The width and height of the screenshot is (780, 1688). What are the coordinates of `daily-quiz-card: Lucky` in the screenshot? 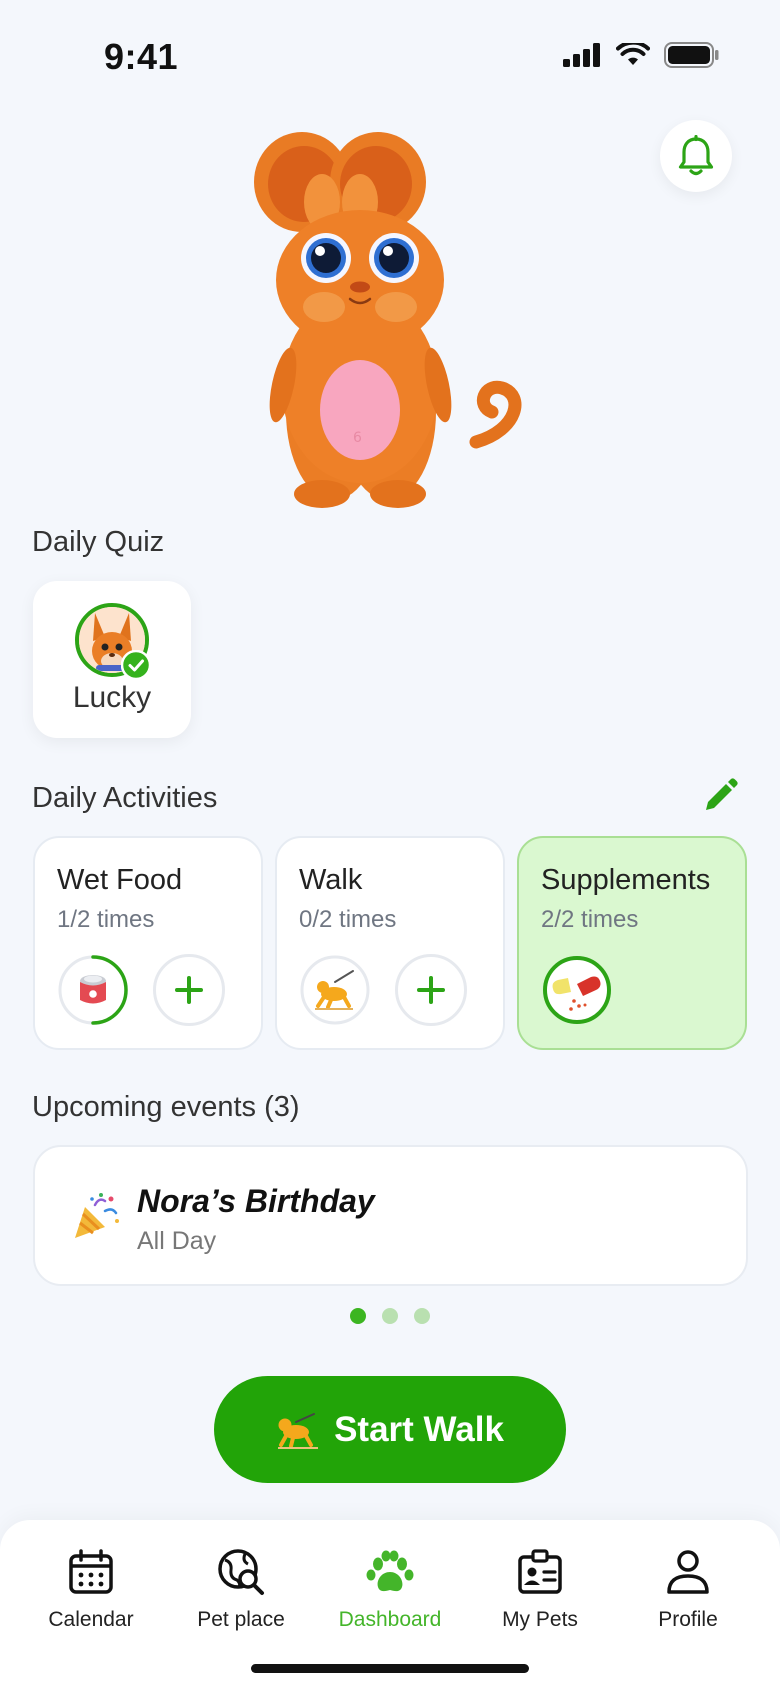 It's located at (112, 659).